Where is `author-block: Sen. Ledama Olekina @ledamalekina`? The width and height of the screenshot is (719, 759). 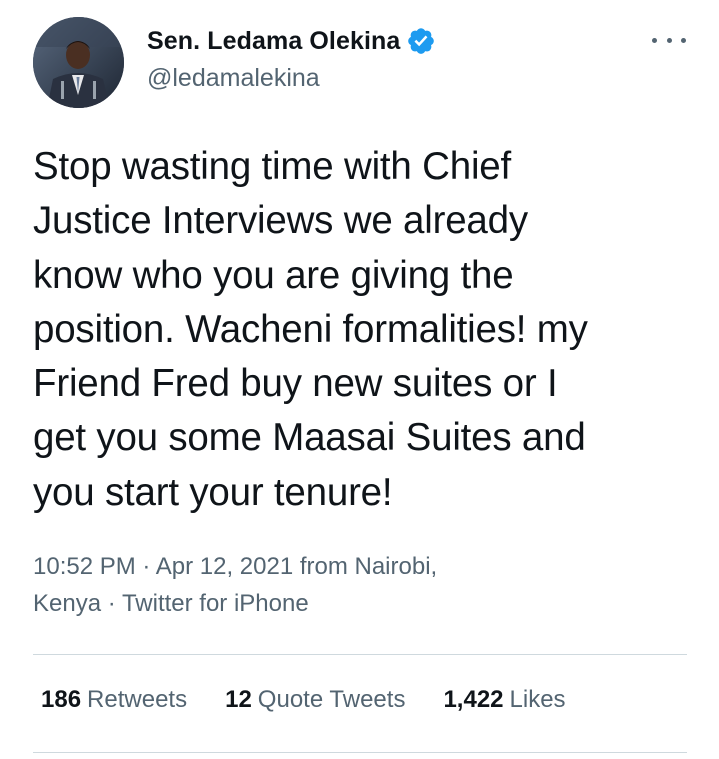
author-block: Sen. Ledama Olekina @ledamalekina is located at coordinates (291, 59).